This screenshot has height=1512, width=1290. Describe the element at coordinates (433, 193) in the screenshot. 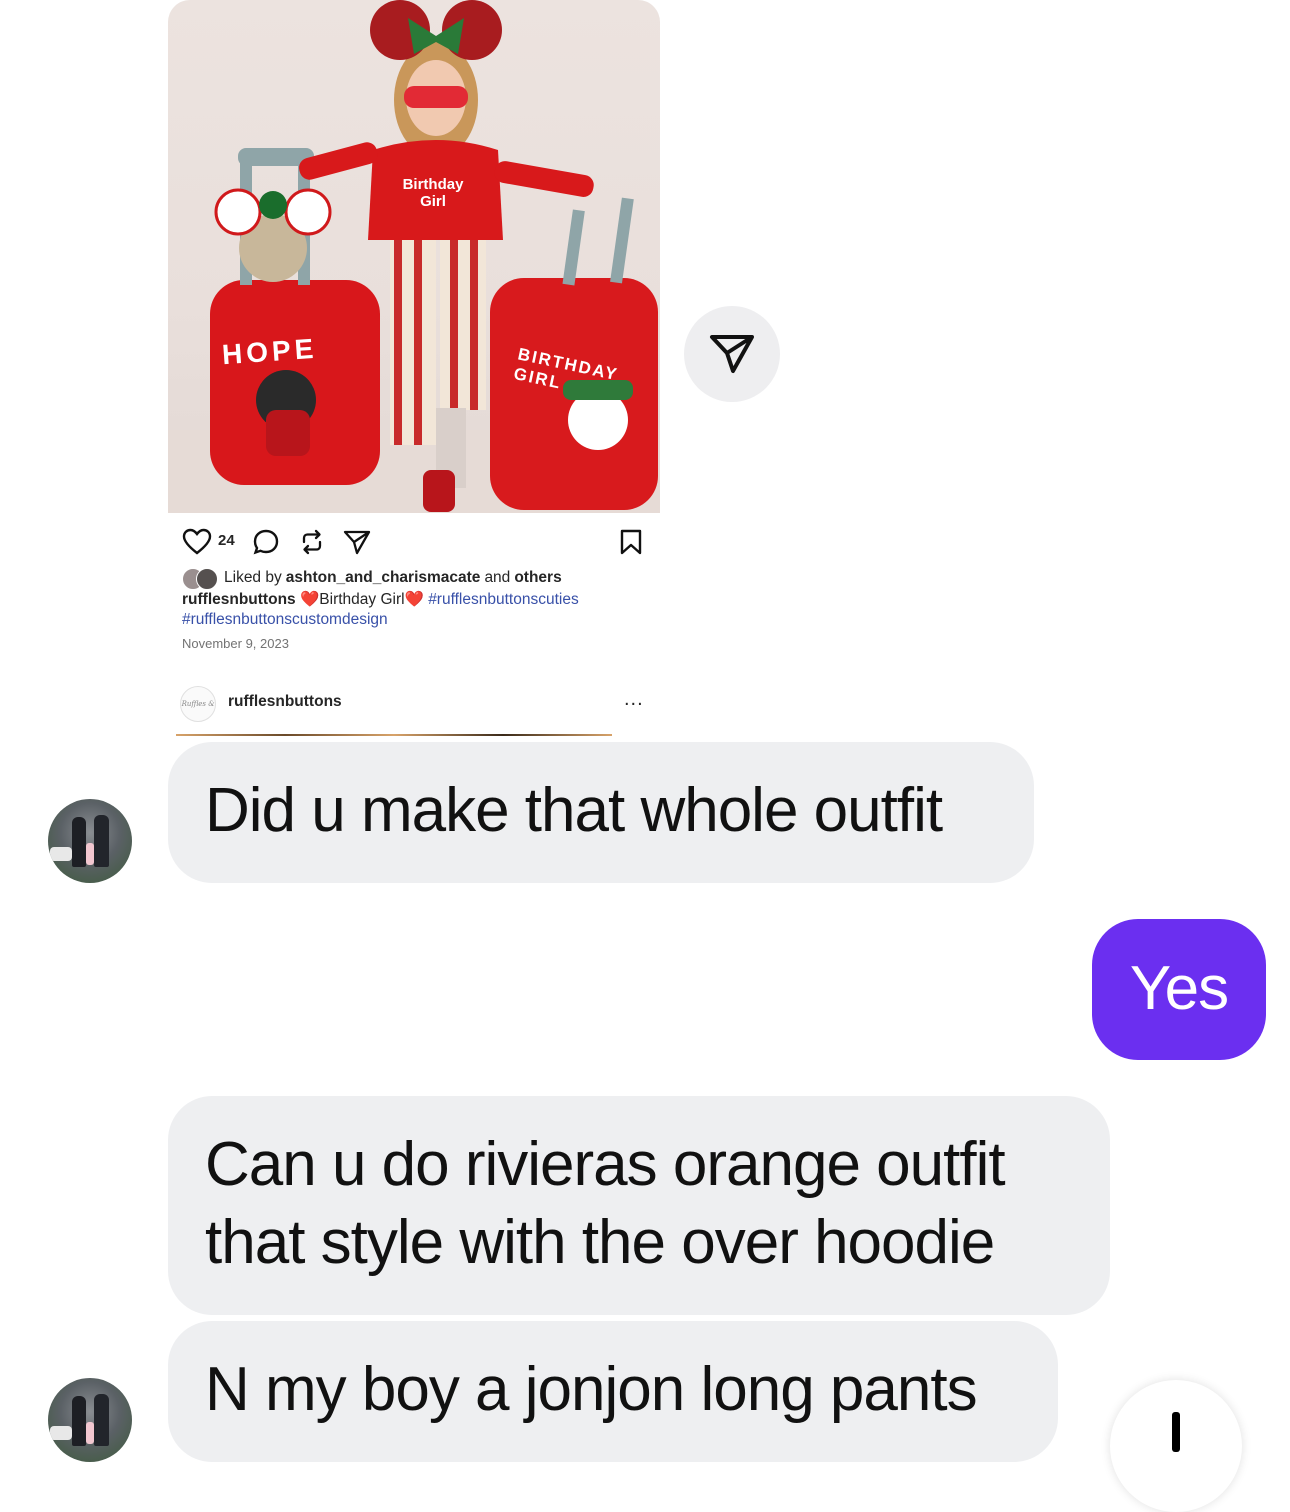

I see `shirt-text: Birthday Girl` at that location.